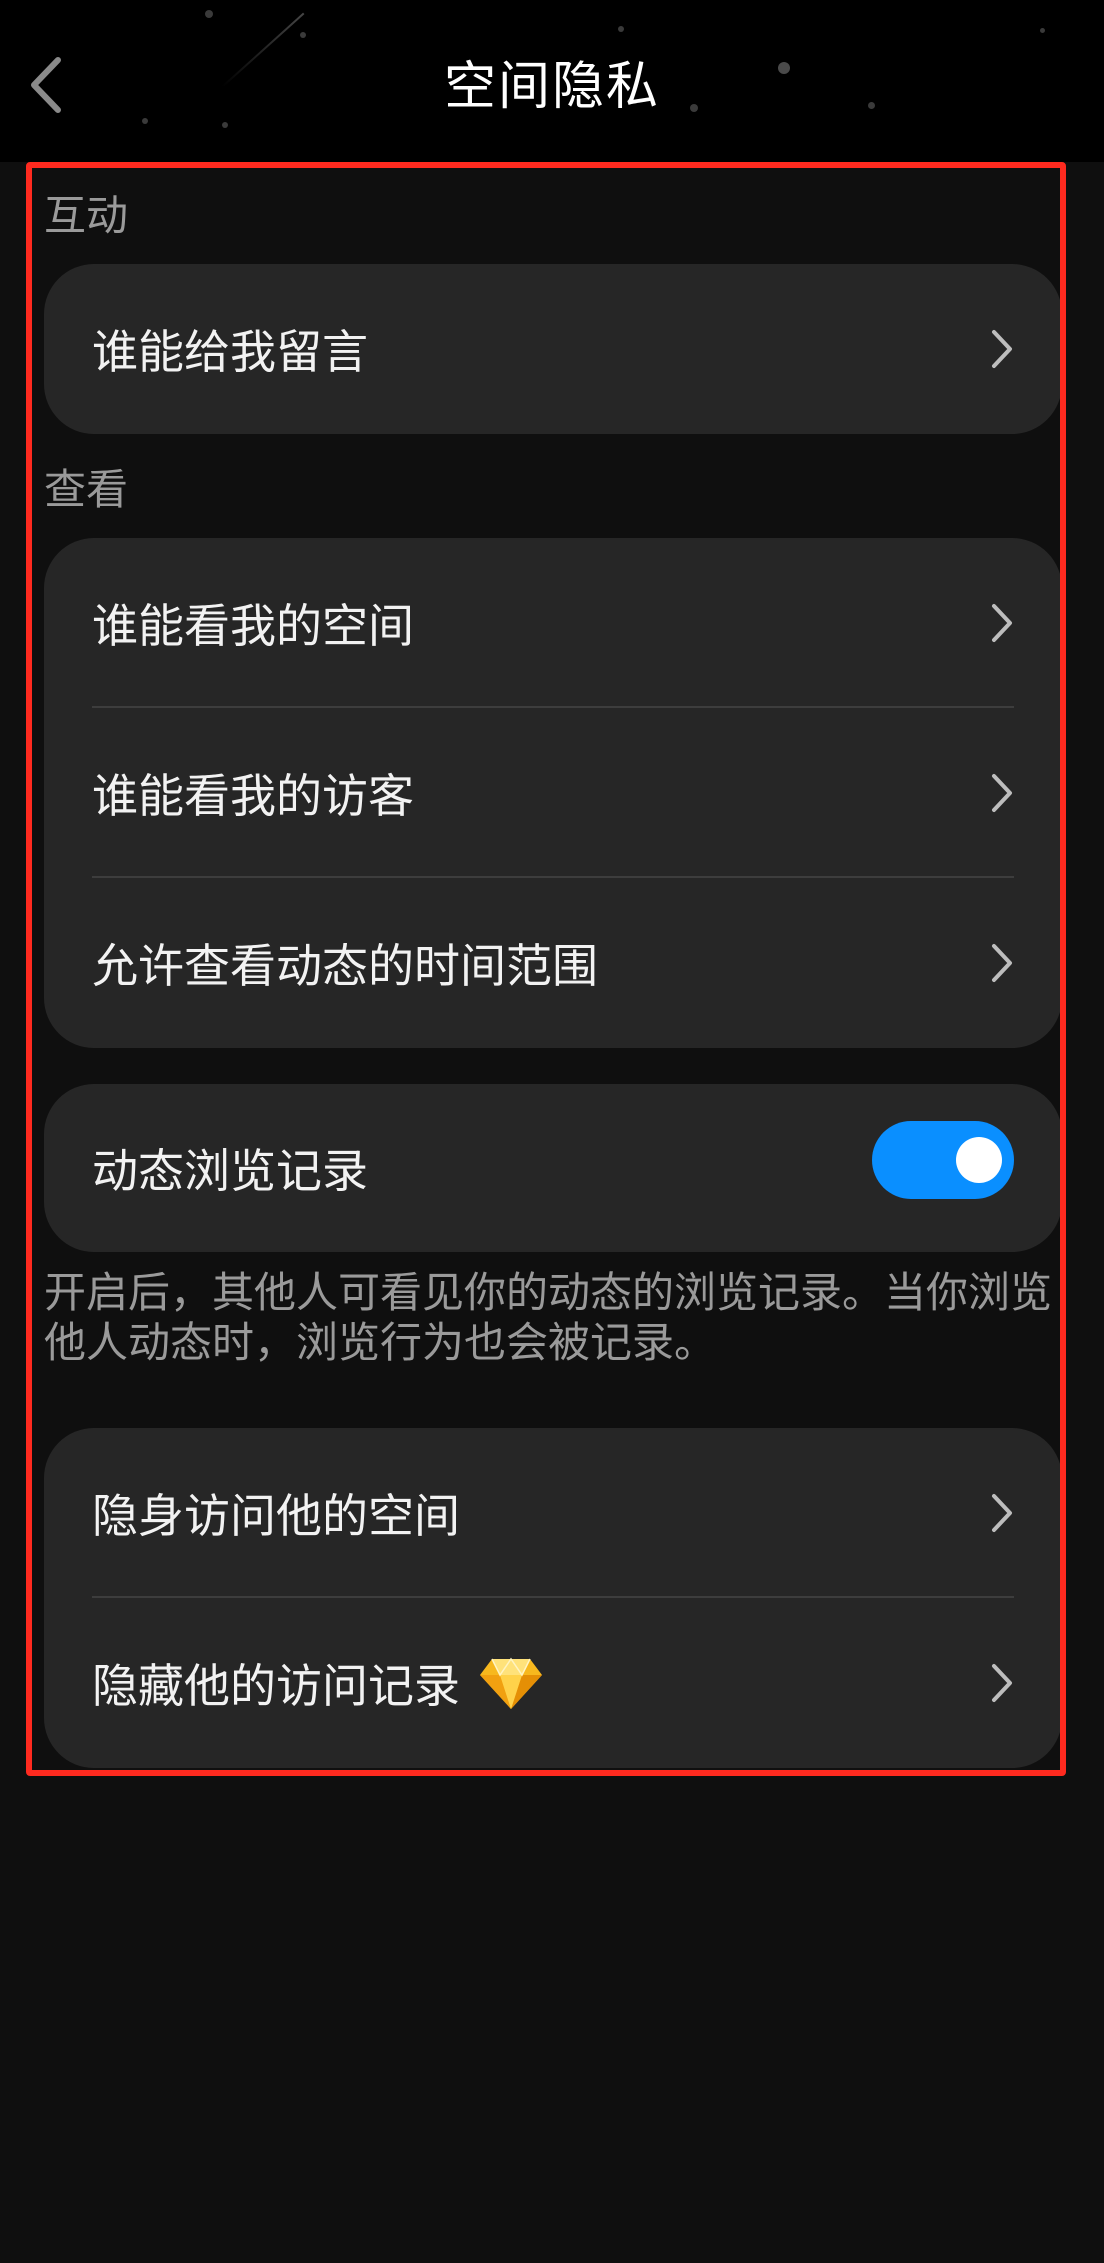 This screenshot has width=1104, height=2263. I want to click on row-who-can-see-visitors: 谁能看我的访客, so click(553, 793).